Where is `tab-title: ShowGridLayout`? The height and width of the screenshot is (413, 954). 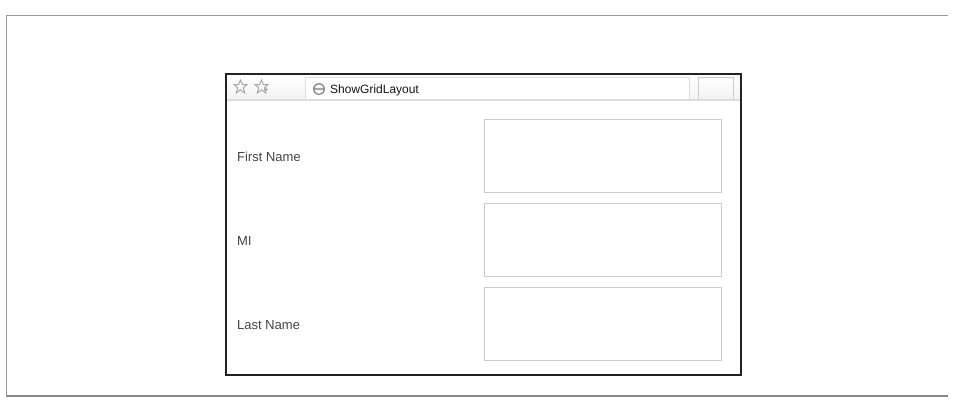 tab-title: ShowGridLayout is located at coordinates (374, 89).